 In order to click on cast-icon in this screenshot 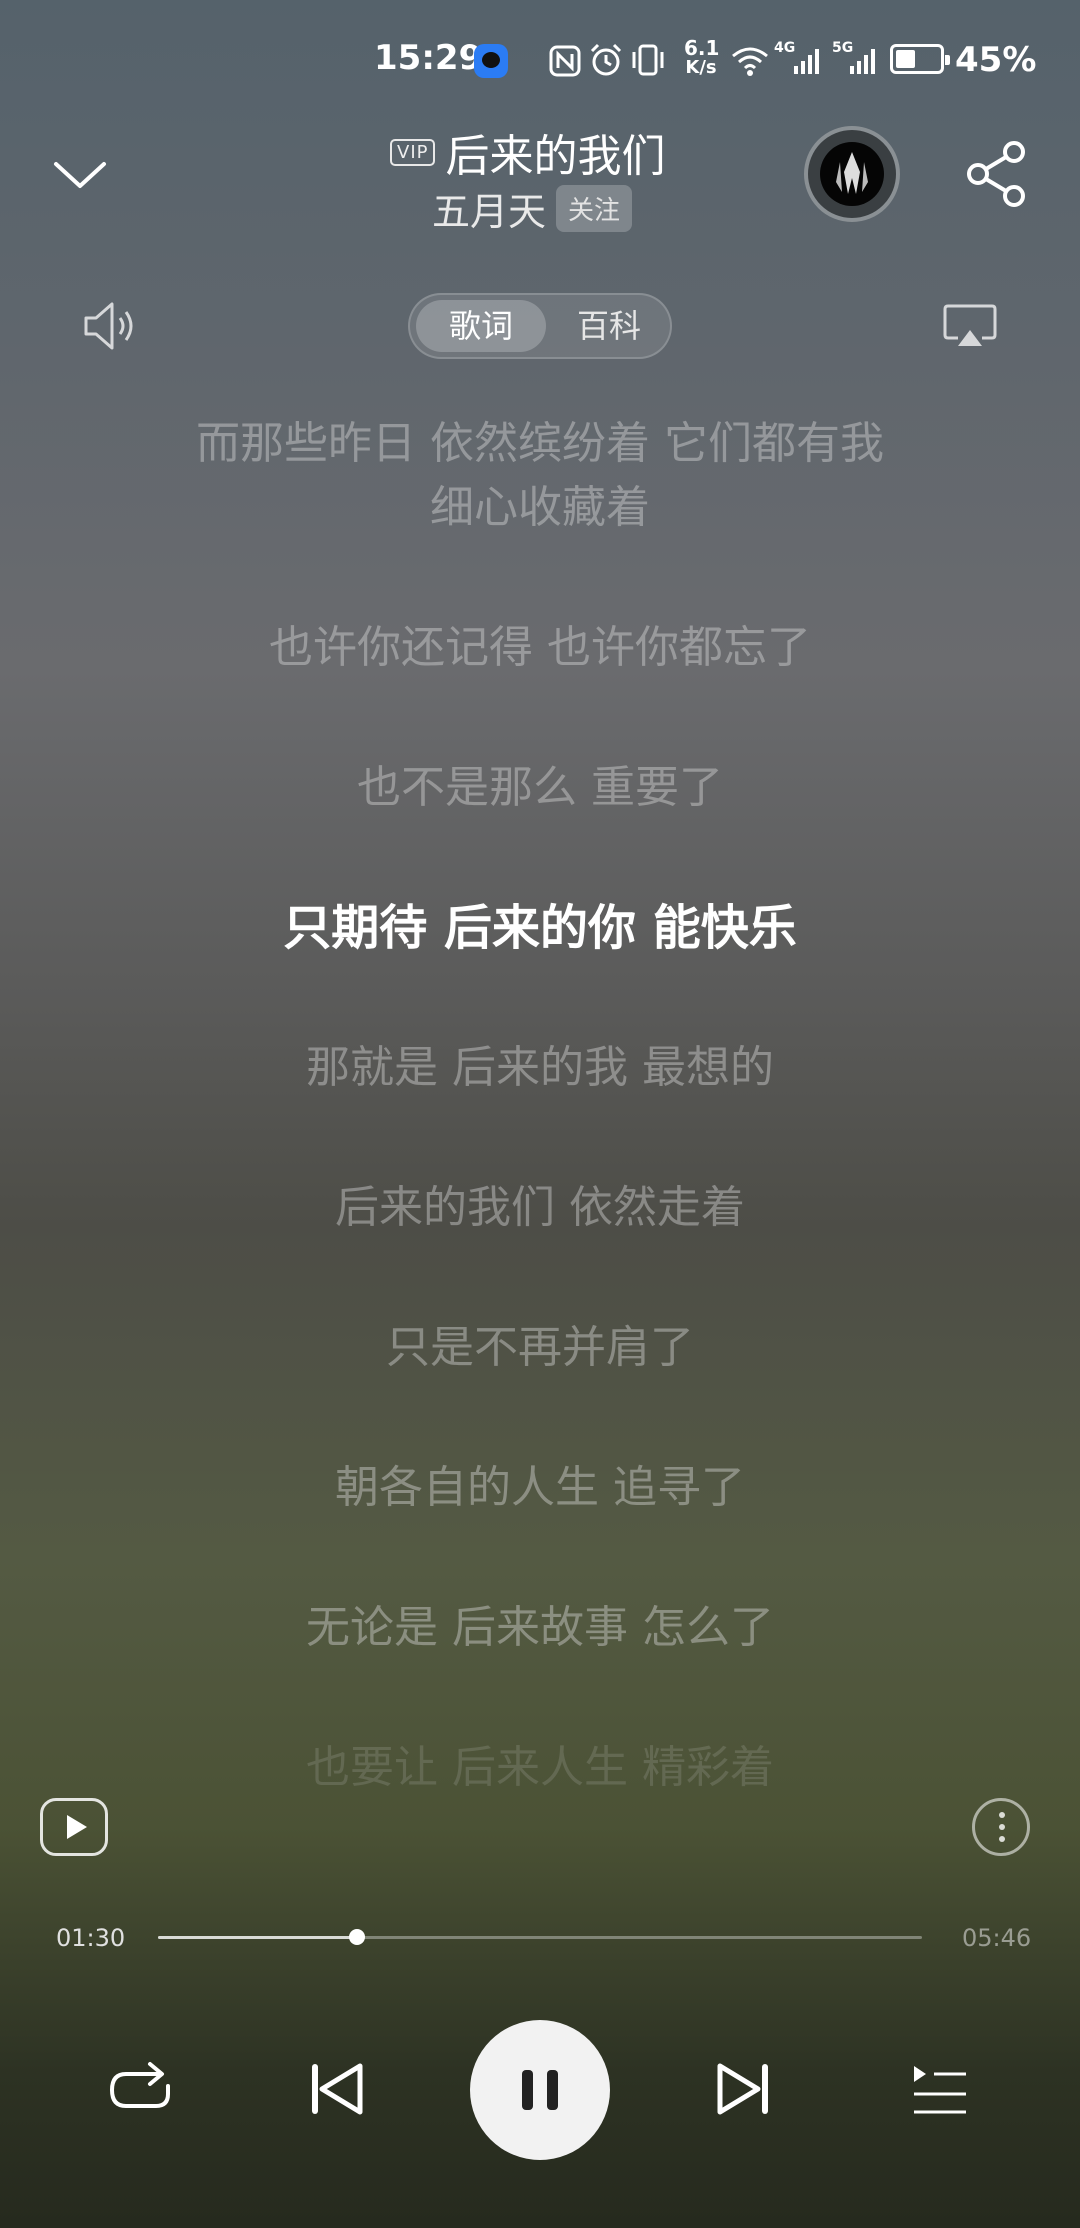, I will do `click(970, 325)`.